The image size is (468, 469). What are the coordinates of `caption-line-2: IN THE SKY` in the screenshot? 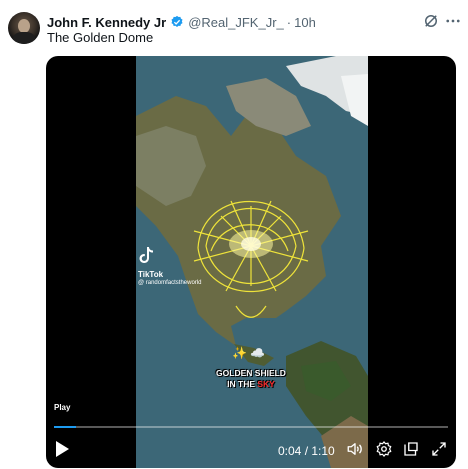 It's located at (251, 384).